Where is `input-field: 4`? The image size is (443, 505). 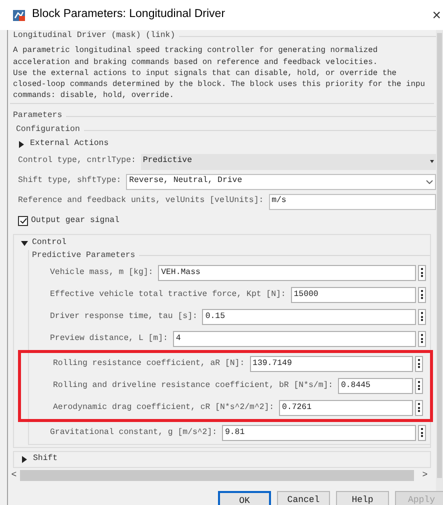 input-field: 4 is located at coordinates (294, 338).